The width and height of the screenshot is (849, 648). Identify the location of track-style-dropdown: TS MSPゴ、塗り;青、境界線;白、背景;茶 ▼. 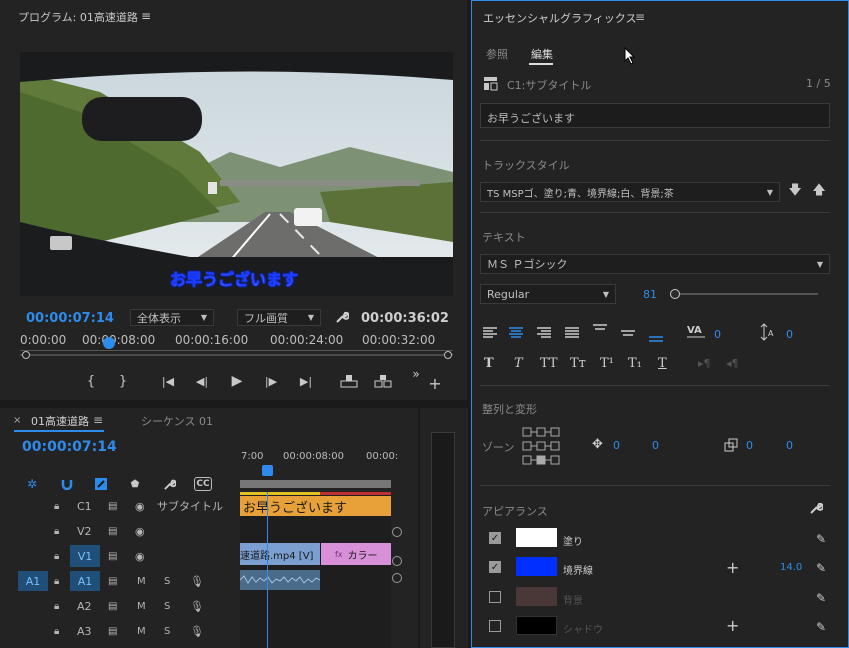
(630, 192).